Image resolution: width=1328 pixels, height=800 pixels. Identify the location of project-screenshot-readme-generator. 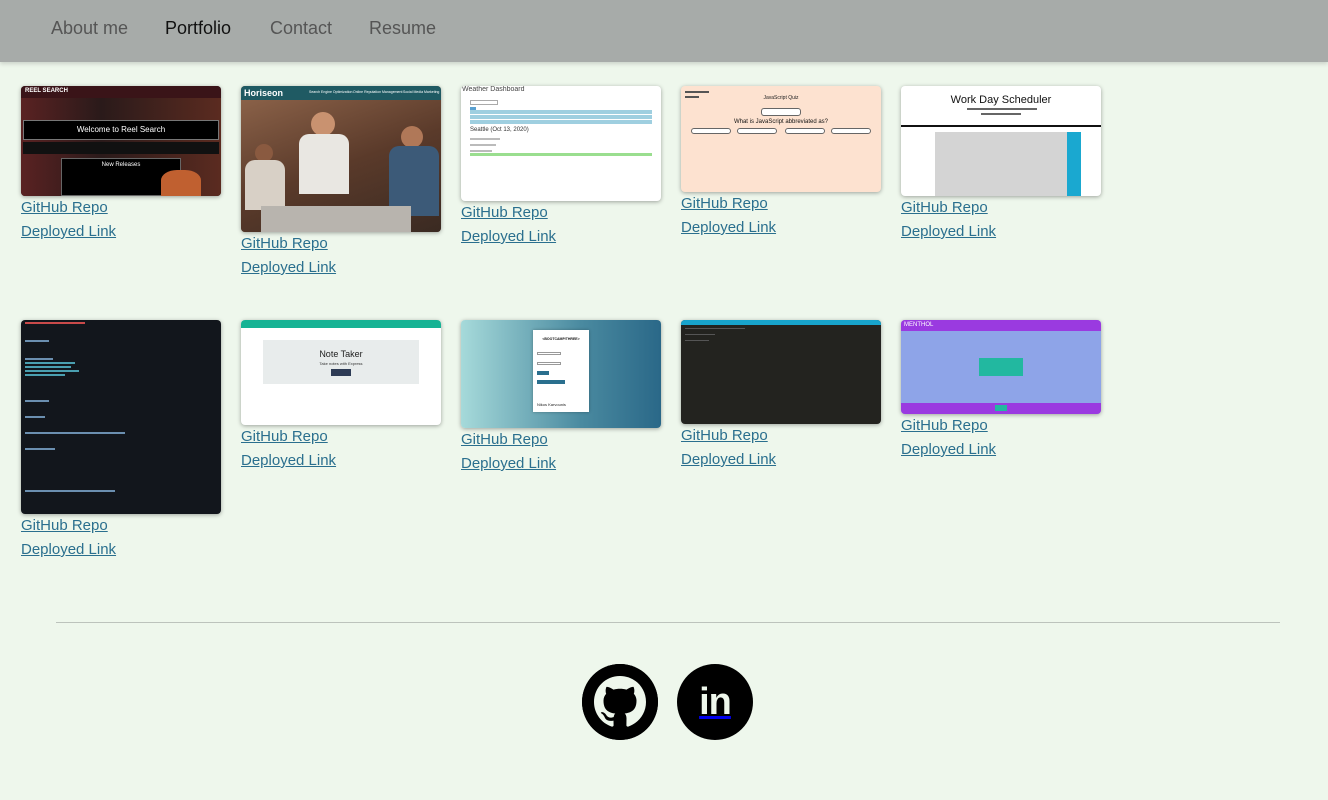
(121, 417).